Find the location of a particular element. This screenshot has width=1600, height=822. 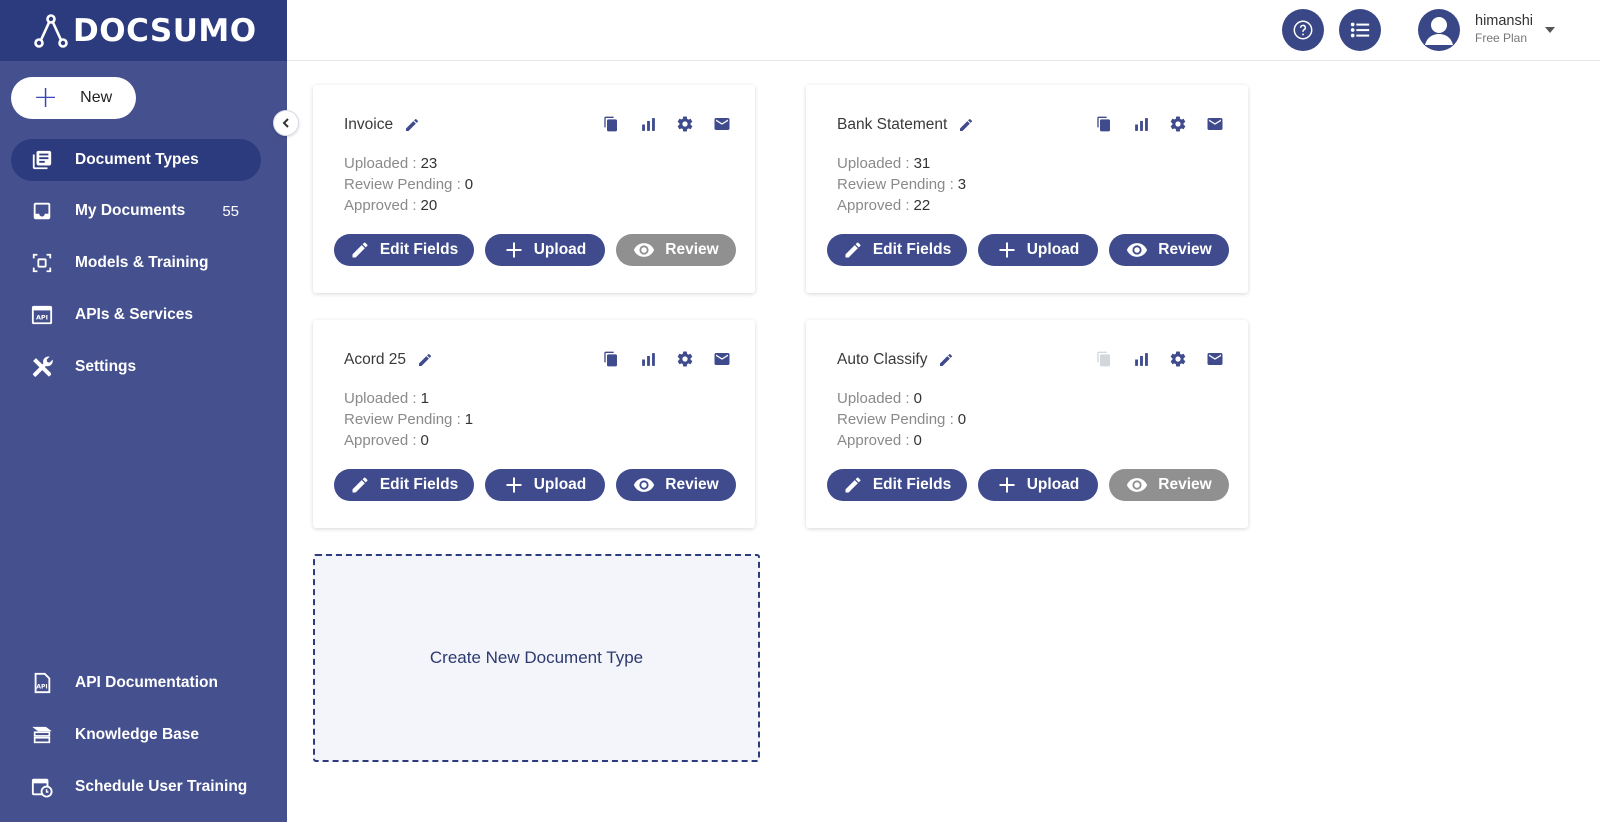

sidebar-item-my-documents: My Documents 55 is located at coordinates (136, 211).